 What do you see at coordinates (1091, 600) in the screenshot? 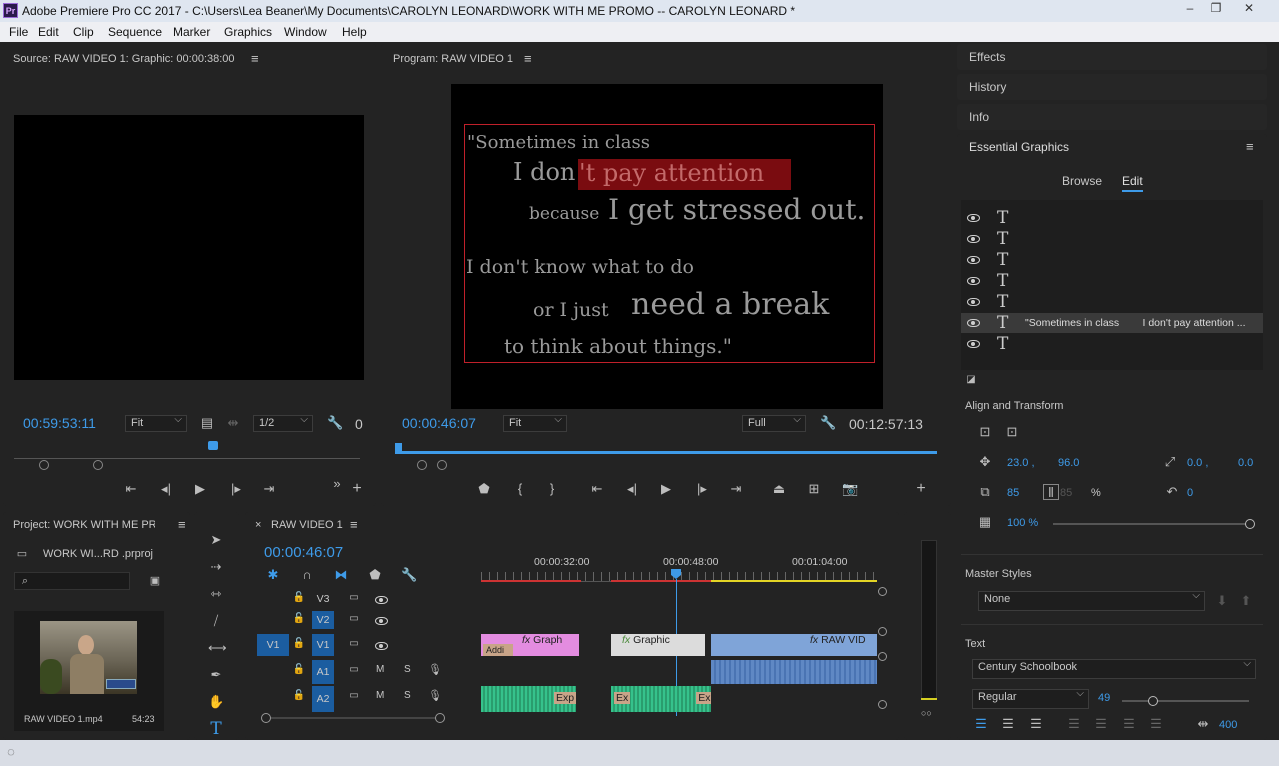
I see `master-styles-select: None` at bounding box center [1091, 600].